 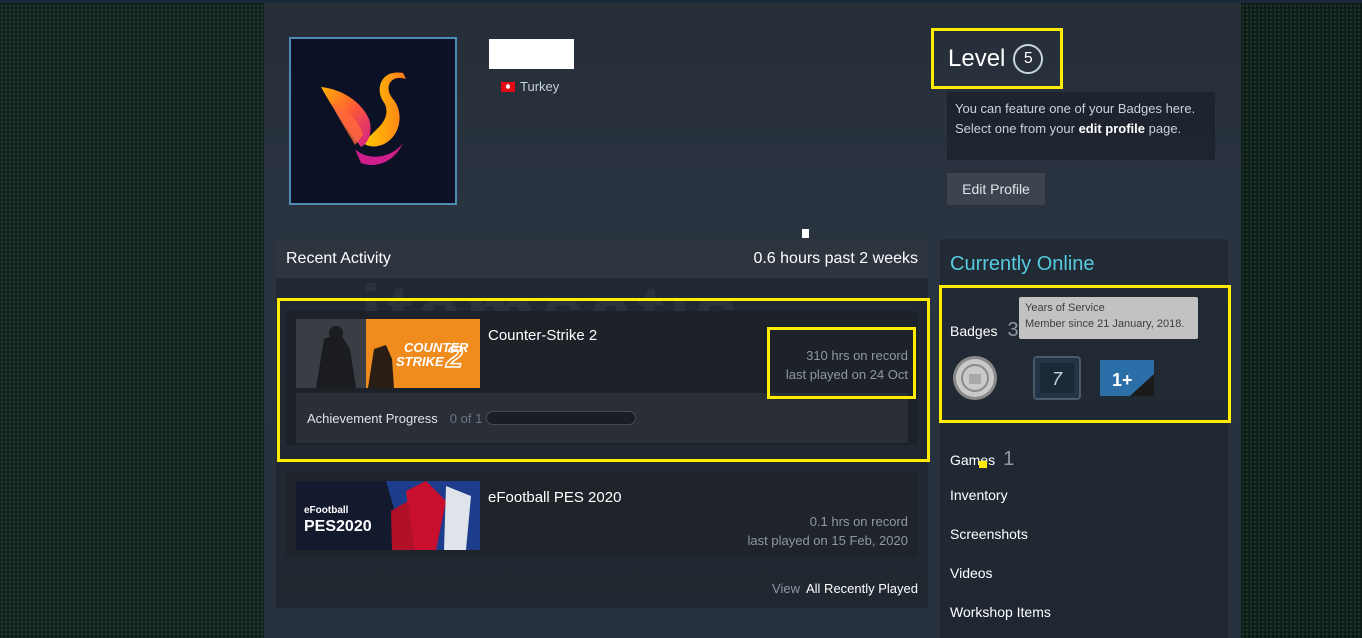 What do you see at coordinates (372, 418) in the screenshot?
I see `achievement-label: Achievement Progress` at bounding box center [372, 418].